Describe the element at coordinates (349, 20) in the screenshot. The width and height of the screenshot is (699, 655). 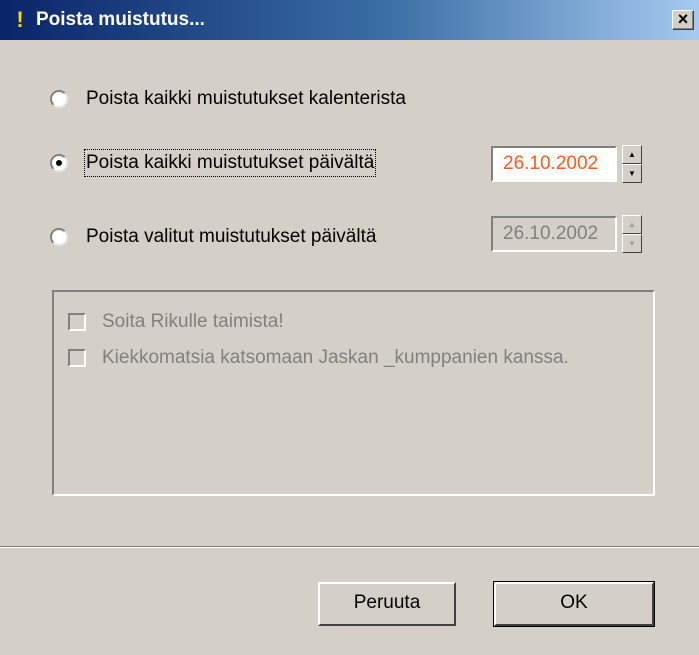
I see `title-bar: ! Poista muistutus... ×` at that location.